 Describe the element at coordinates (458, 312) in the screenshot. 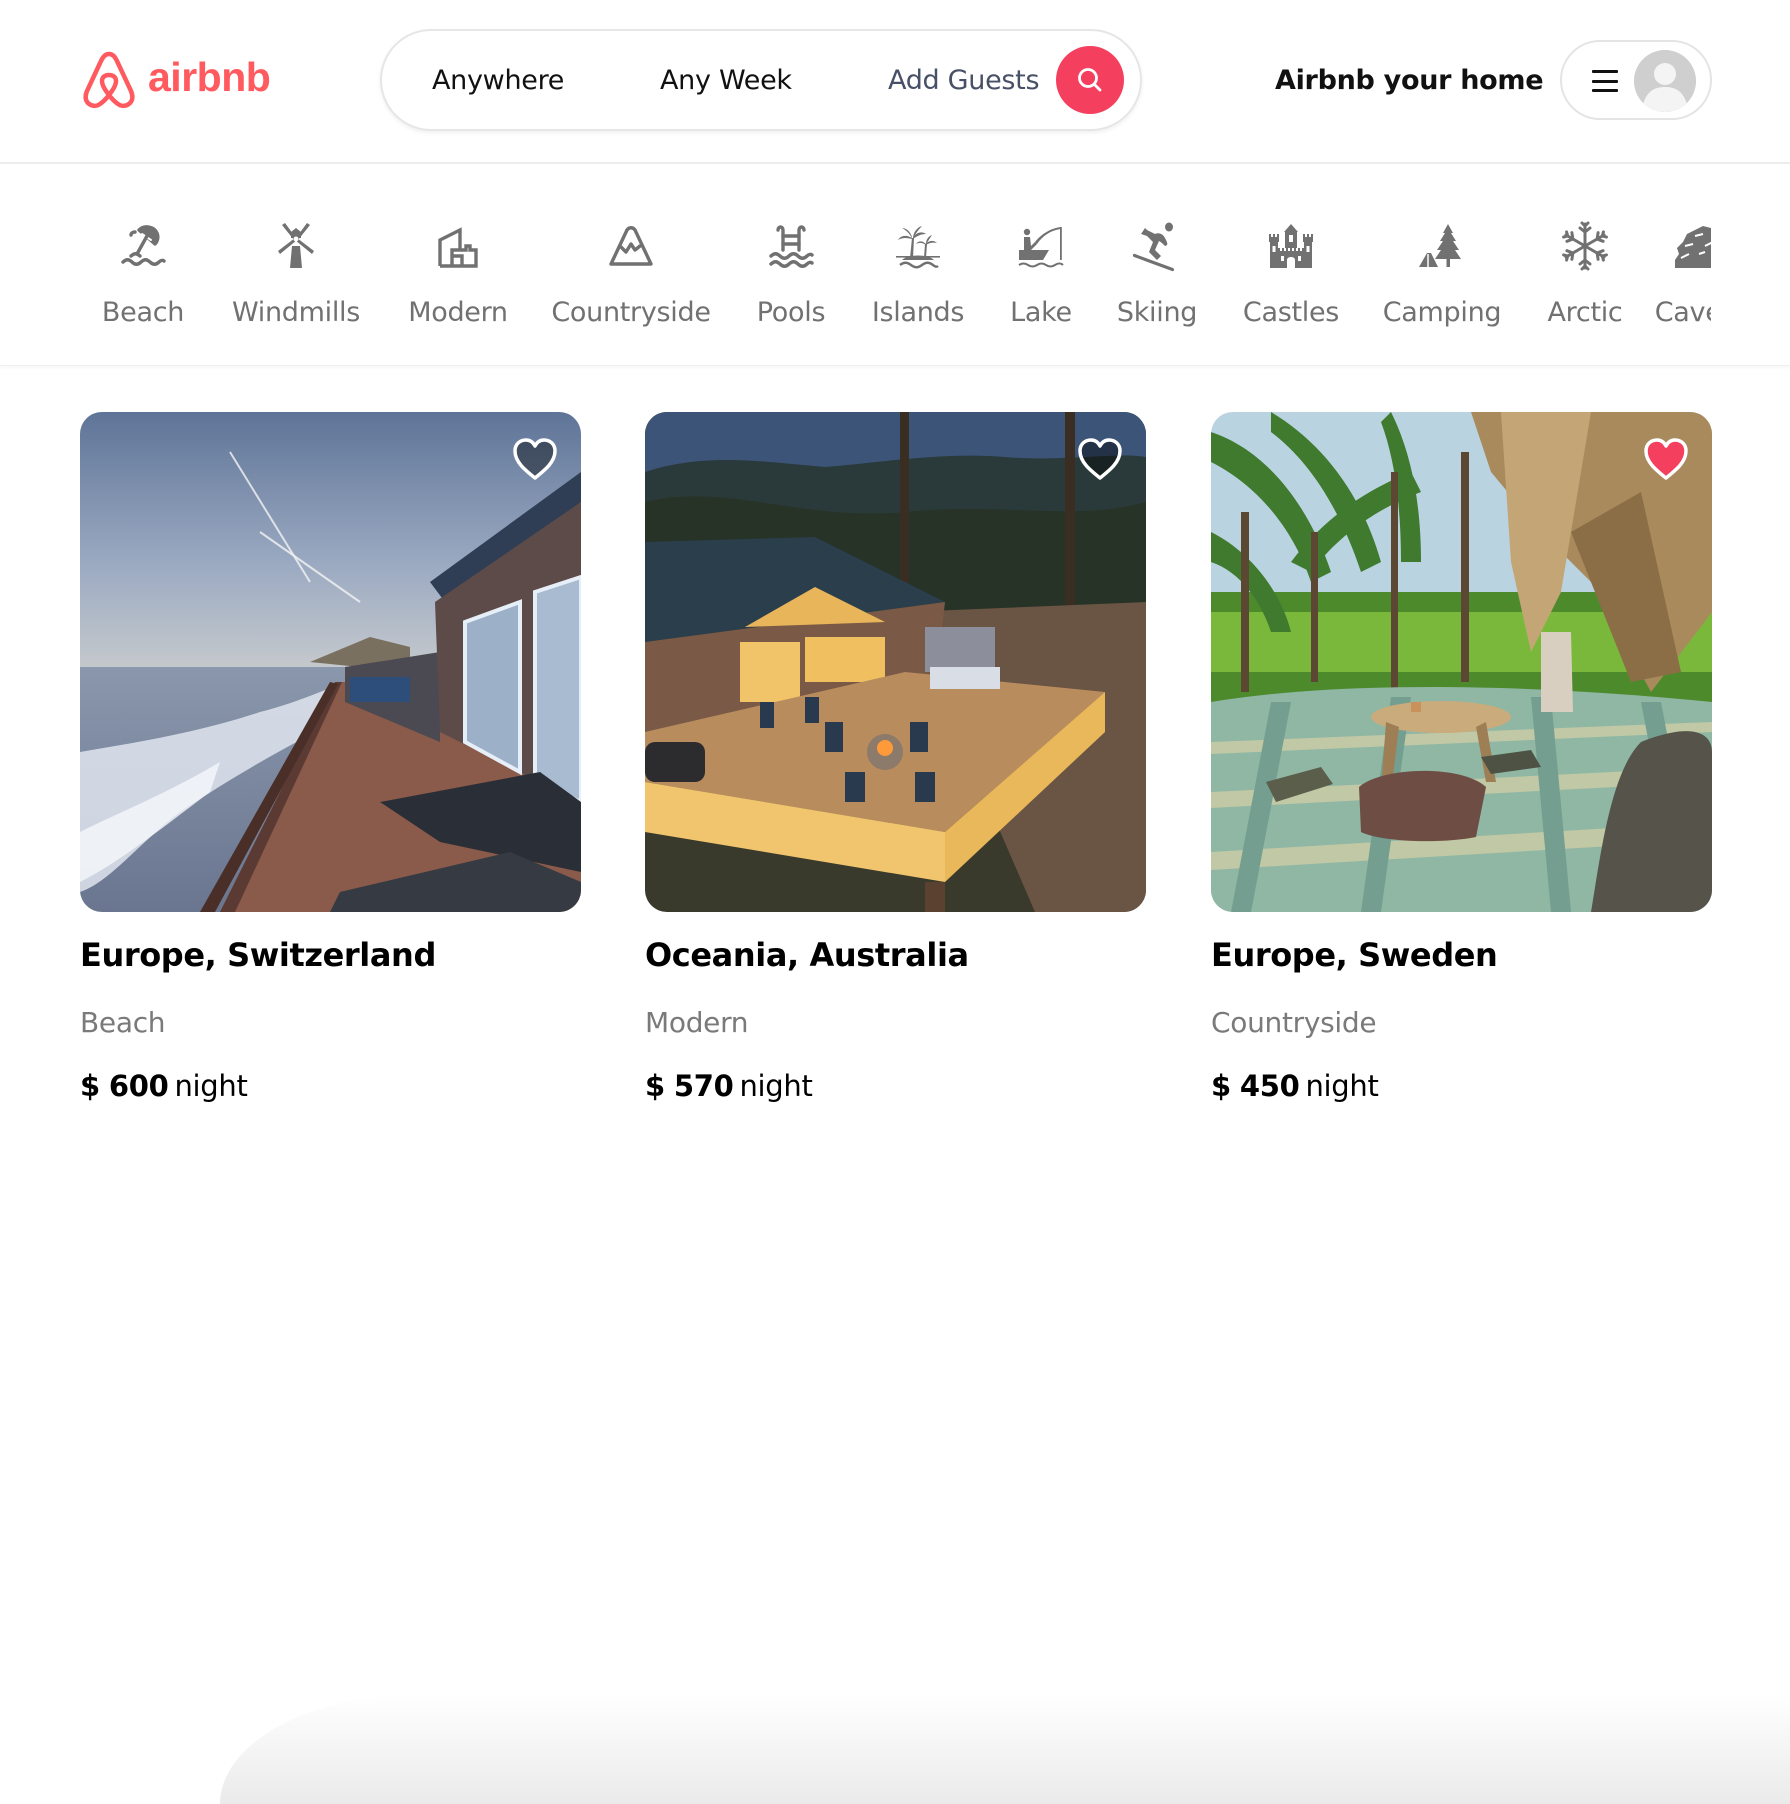

I see `category-label: Modern` at that location.